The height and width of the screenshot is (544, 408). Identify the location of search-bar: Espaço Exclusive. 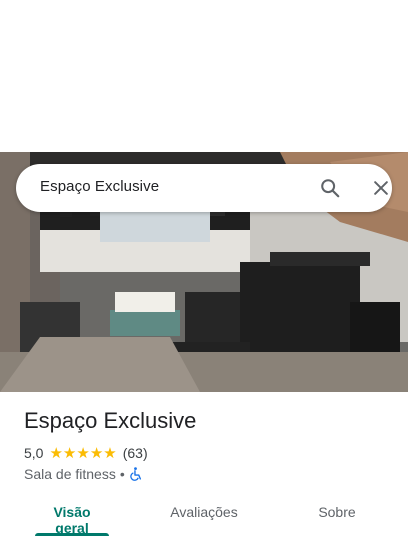
(204, 188).